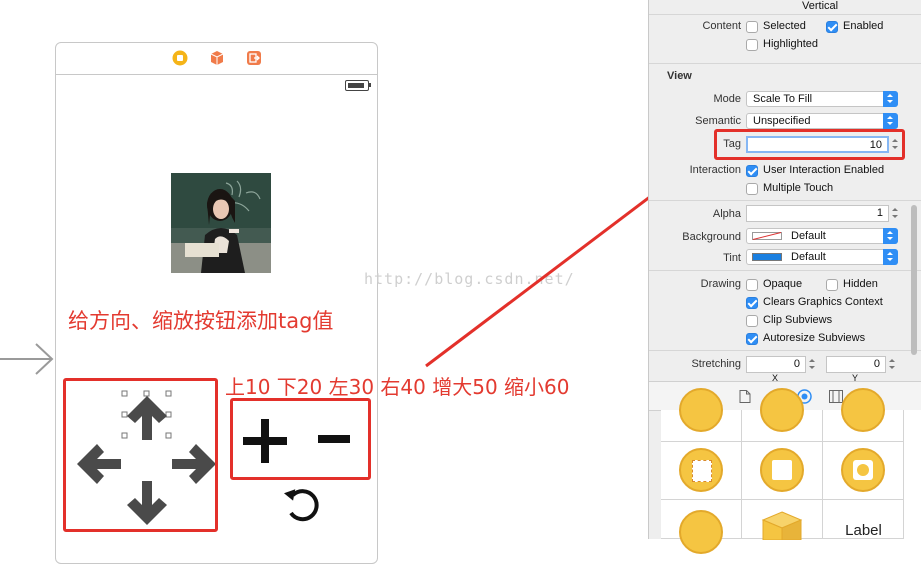 This screenshot has width=921, height=564. What do you see at coordinates (860, 284) in the screenshot?
I see `hidden-label: Hidden` at bounding box center [860, 284].